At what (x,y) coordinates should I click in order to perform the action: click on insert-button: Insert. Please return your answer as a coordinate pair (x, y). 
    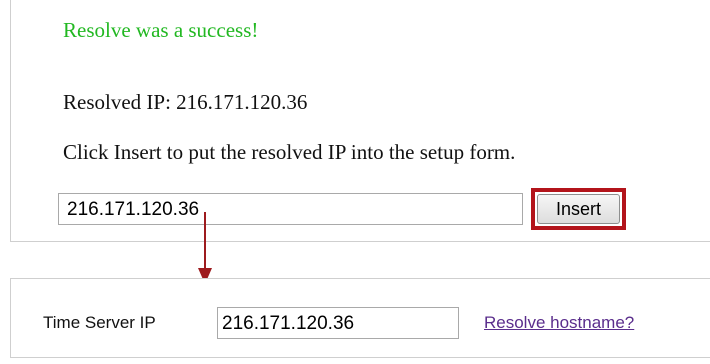
    Looking at the image, I should click on (578, 209).